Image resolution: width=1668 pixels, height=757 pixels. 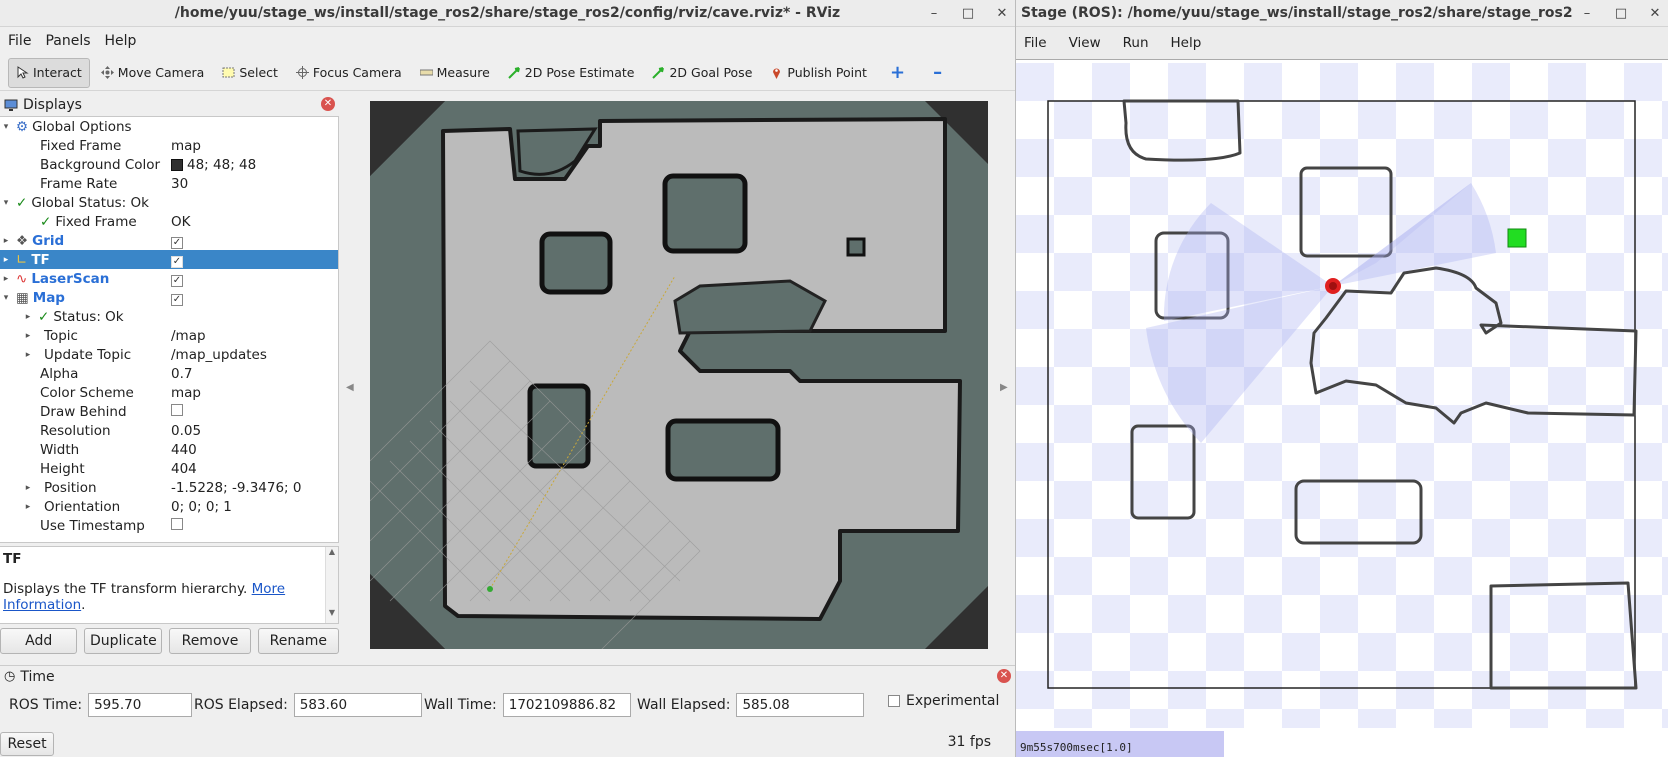 What do you see at coordinates (123, 641) in the screenshot?
I see `duplicate-button: Duplicate` at bounding box center [123, 641].